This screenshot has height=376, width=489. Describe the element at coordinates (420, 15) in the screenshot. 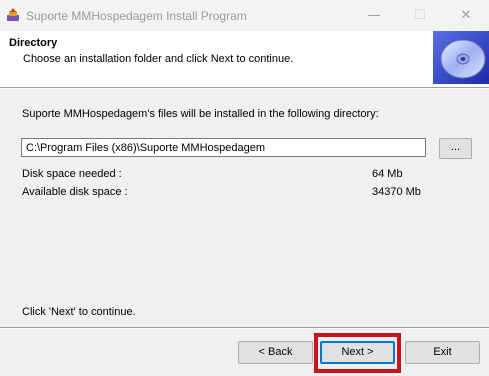

I see `maximize-button: ☐` at that location.